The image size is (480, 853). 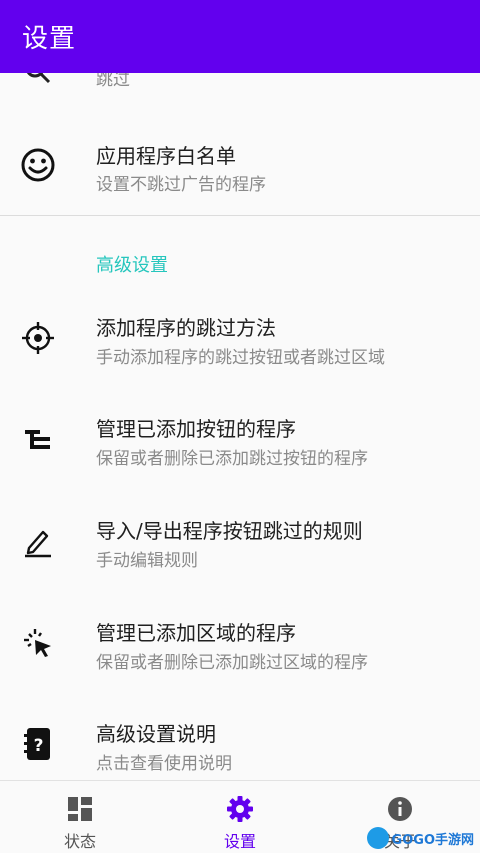 I want to click on help-sub: 点击查看使用说明, so click(x=164, y=764).